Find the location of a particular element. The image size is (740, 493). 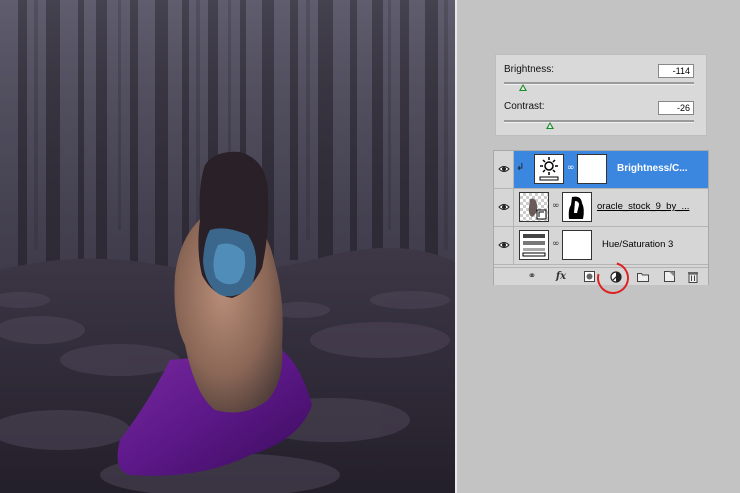

new-layer-icon is located at coordinates (669, 276).